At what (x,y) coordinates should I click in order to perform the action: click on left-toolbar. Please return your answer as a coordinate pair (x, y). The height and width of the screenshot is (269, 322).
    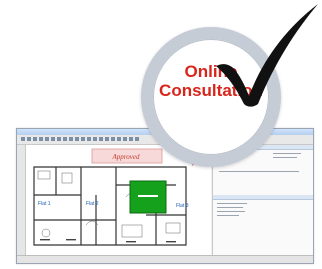
    Looking at the image, I should click on (21, 200).